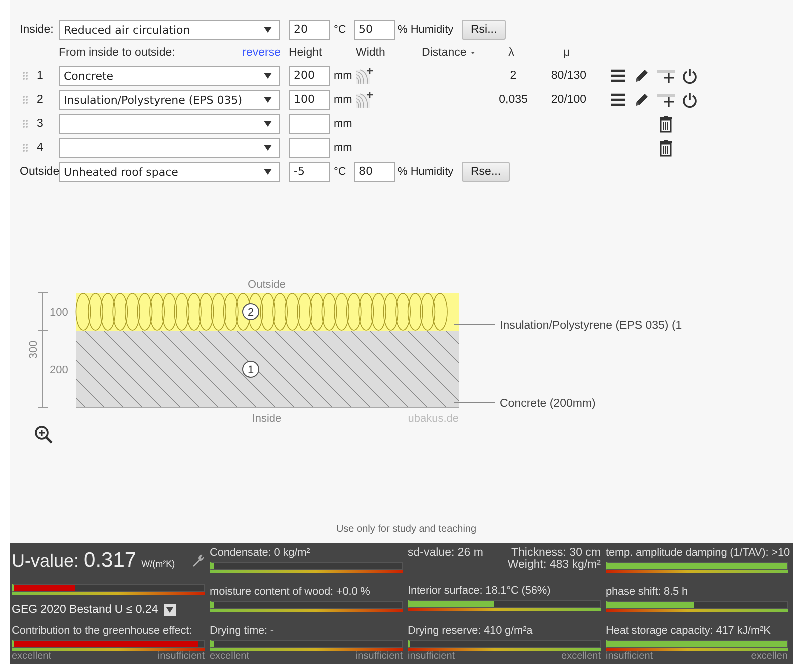 The image size is (793, 664). What do you see at coordinates (59, 313) in the screenshot?
I see `dimension-label: 100` at bounding box center [59, 313].